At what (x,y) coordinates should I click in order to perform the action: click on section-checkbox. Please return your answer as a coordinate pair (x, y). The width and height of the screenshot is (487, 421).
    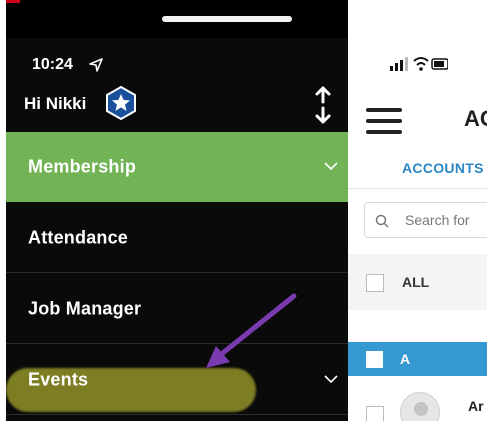
    Looking at the image, I should click on (374, 359).